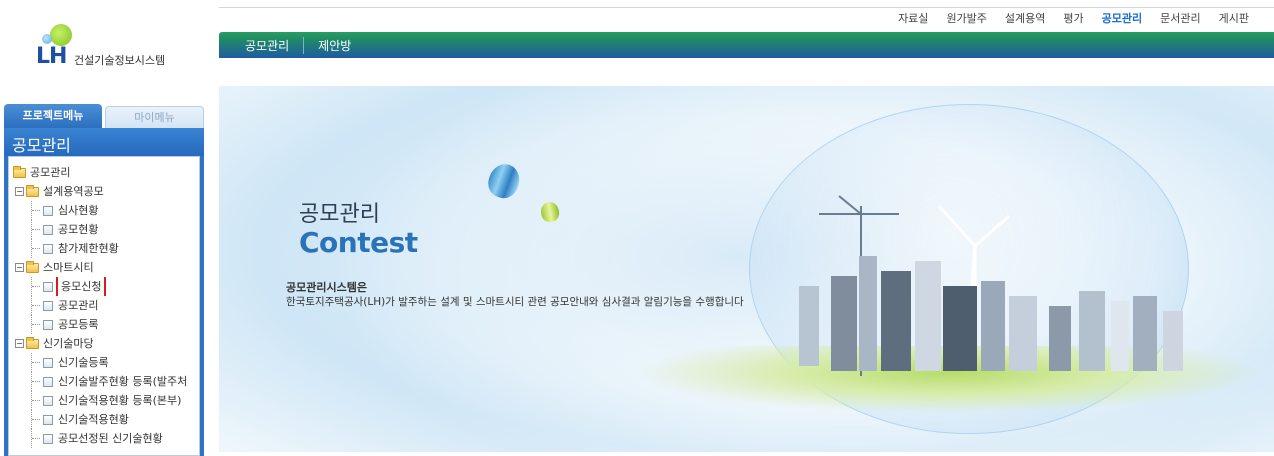 This screenshot has height=456, width=1274. Describe the element at coordinates (104, 400) in the screenshot. I see `tree-item-new-tech-apply-hq: 신기술적용현황 등록(본부)` at that location.